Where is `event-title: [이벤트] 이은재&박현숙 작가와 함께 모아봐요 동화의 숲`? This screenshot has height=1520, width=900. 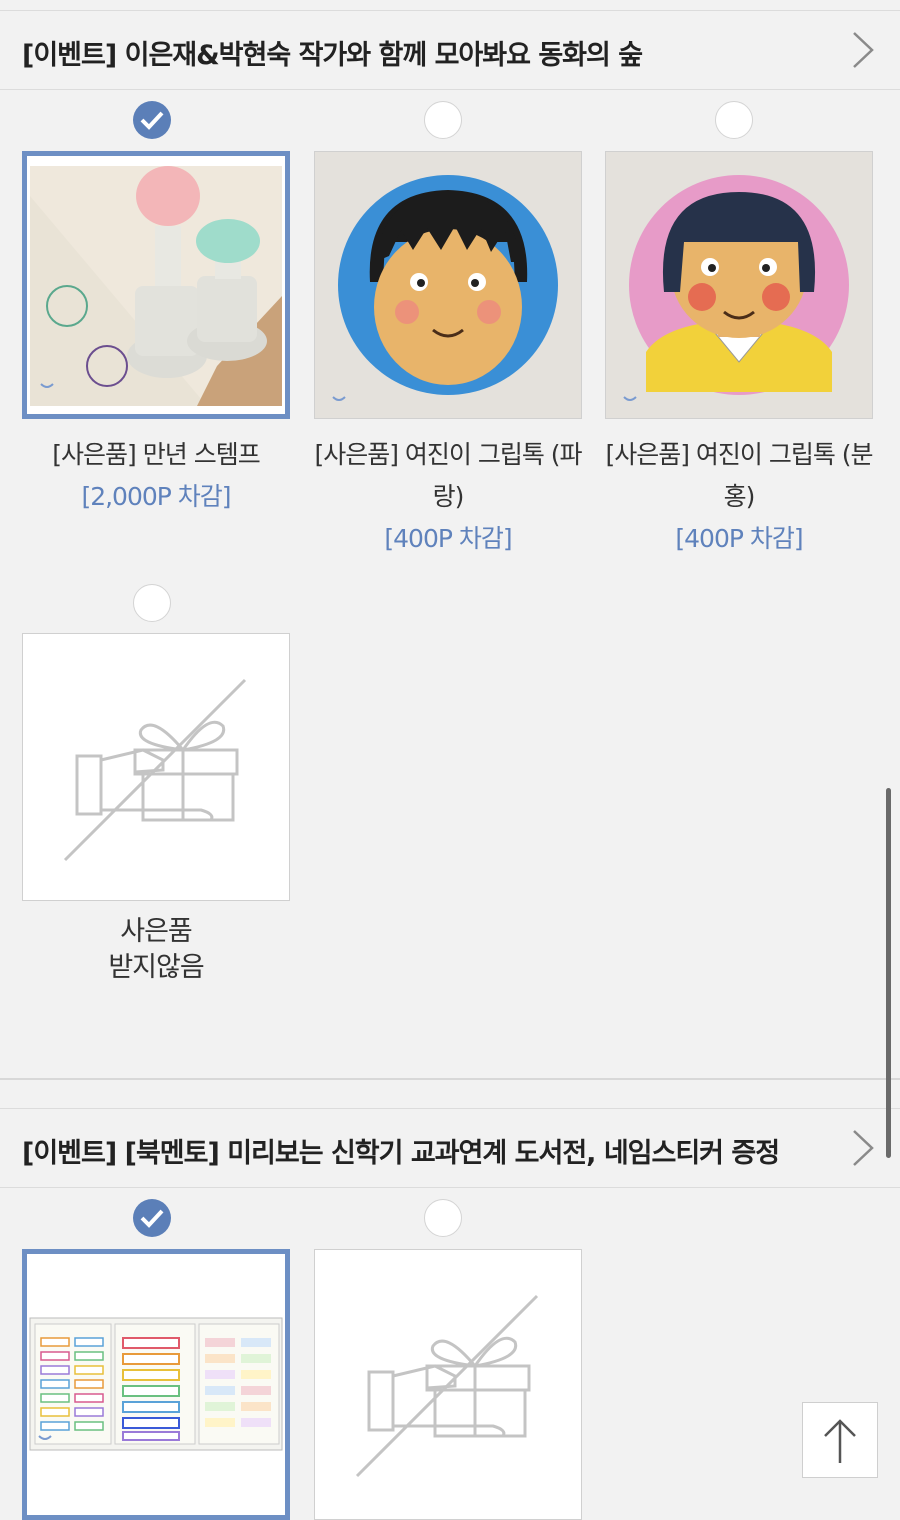
event-title: [이벤트] 이은재&박현숙 작가와 함께 모아봐요 동화의 숲 is located at coordinates (332, 55).